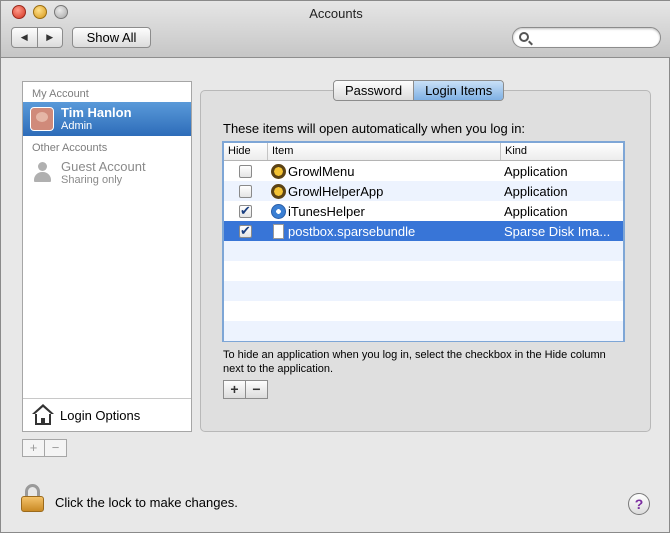 The width and height of the screenshot is (670, 533). I want to click on account-role: Sharing only, so click(92, 180).